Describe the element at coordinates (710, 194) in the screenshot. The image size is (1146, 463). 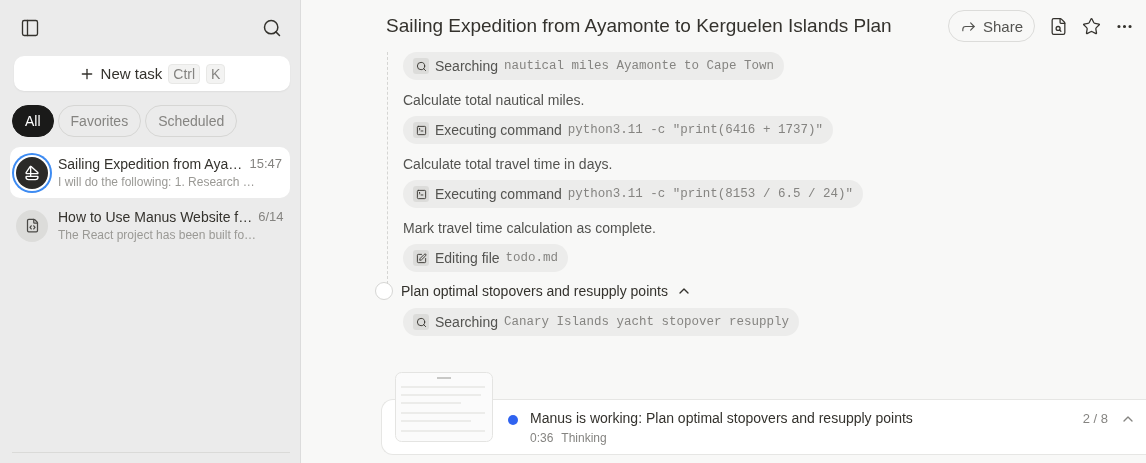
I see `tool-argument: python3.11 -c "print(8153 / 6.5 / 24)"` at that location.